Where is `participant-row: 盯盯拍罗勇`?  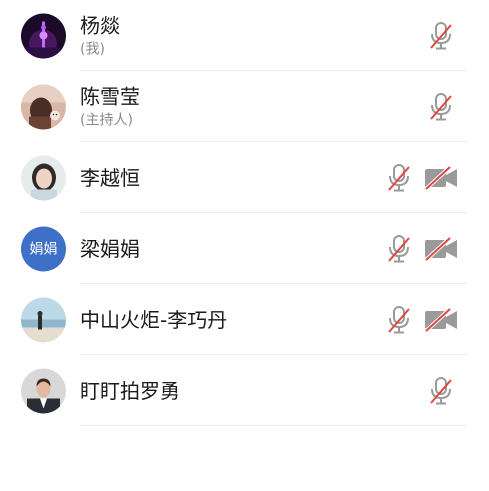
participant-row: 盯盯拍罗勇 is located at coordinates (244, 390).